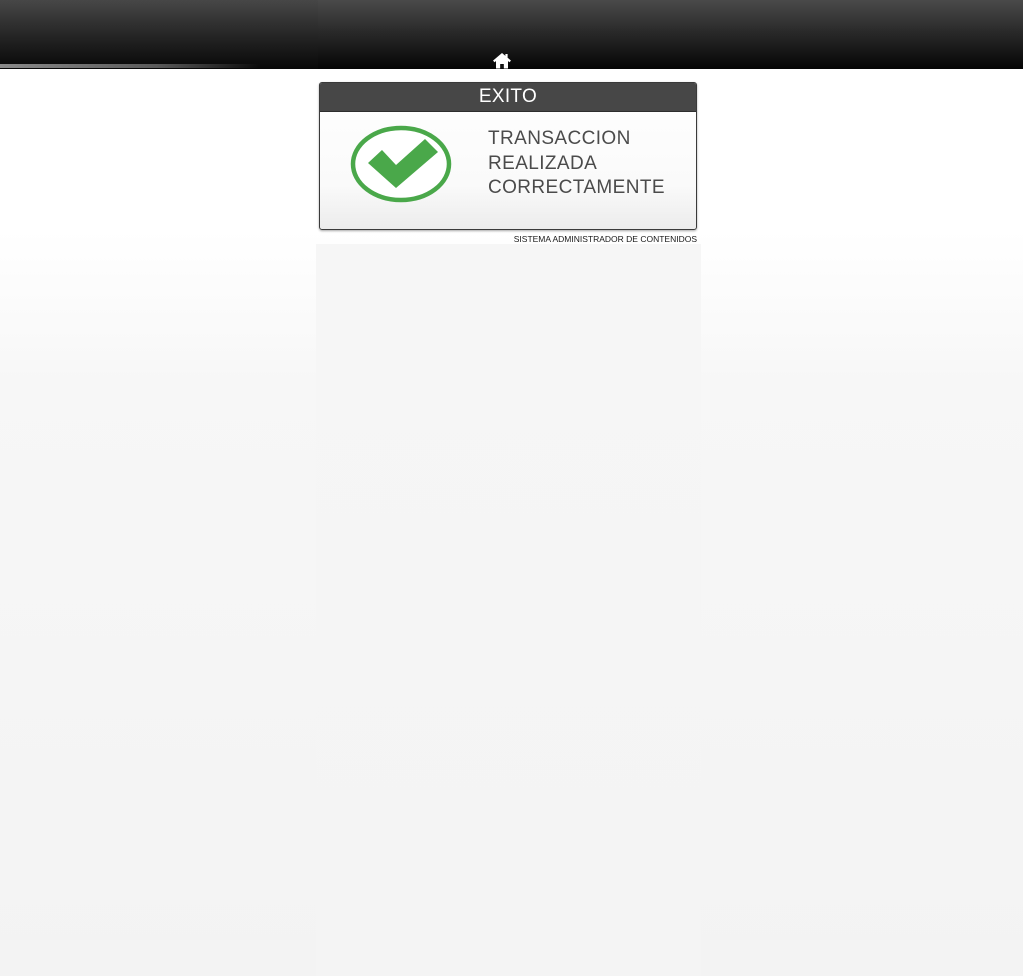 The height and width of the screenshot is (976, 1023). Describe the element at coordinates (511, 34) in the screenshot. I see `top-navigation-bar` at that location.